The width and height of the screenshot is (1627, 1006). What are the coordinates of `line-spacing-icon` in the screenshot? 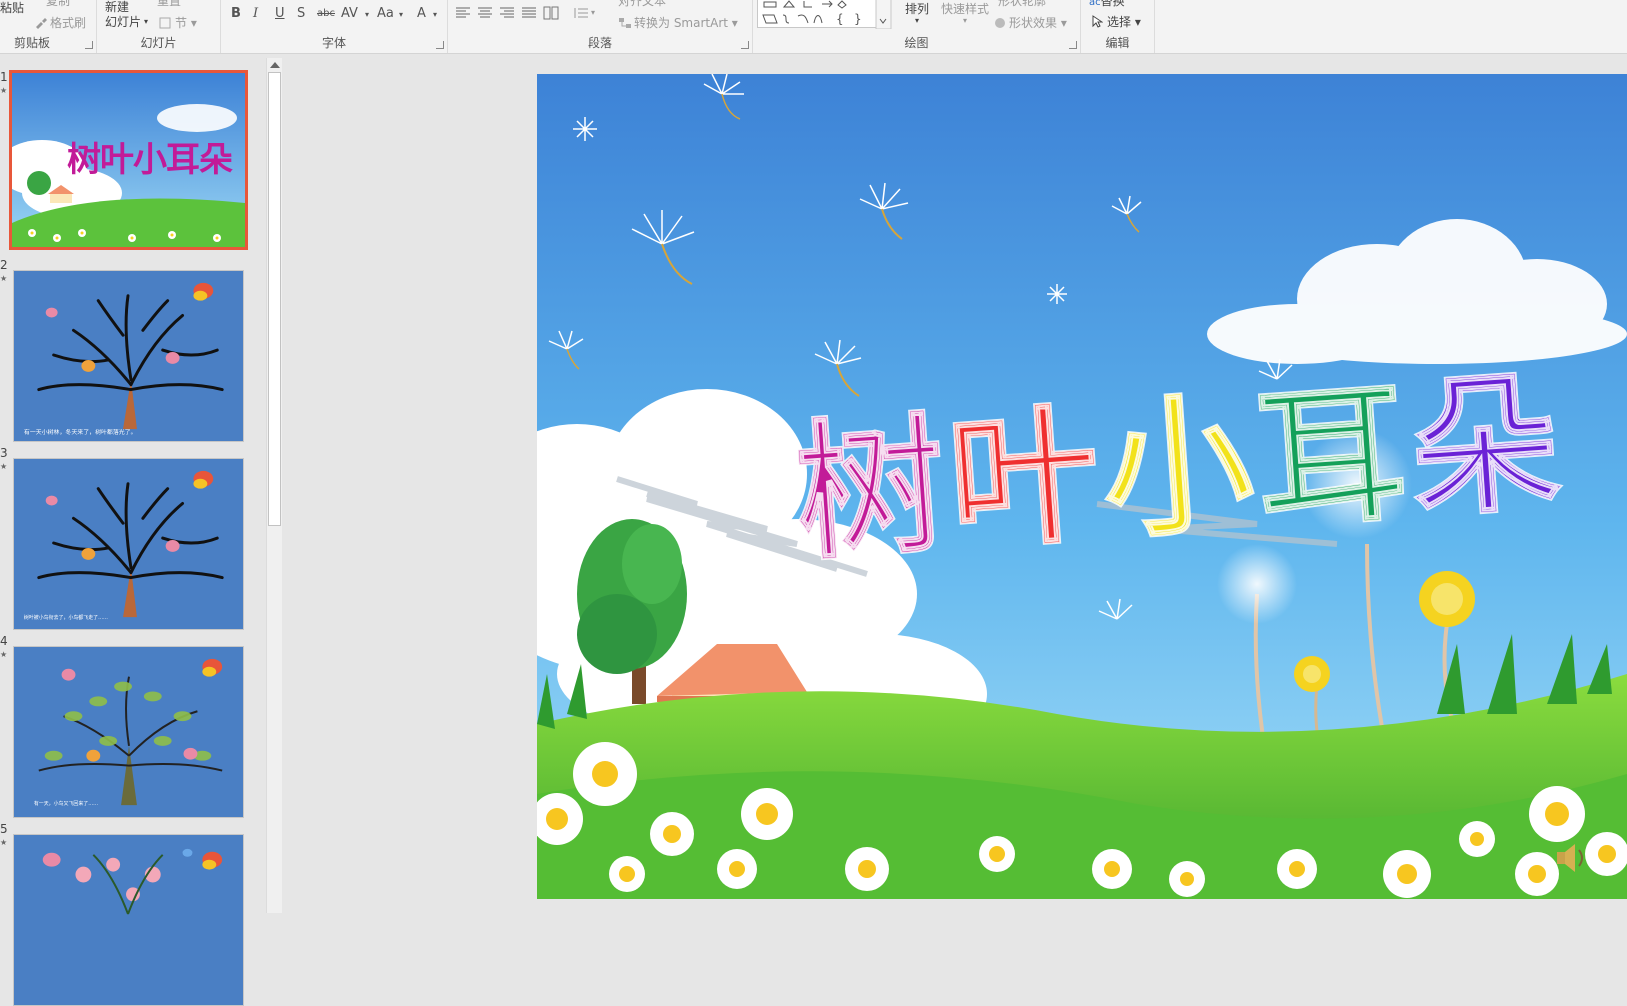 It's located at (581, 13).